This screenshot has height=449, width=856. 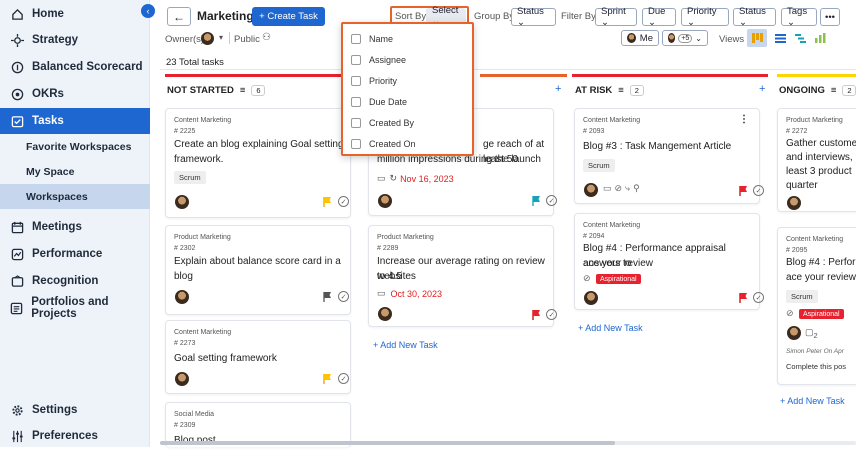 I want to click on filter-sprint: Sprint ⌄, so click(x=616, y=17).